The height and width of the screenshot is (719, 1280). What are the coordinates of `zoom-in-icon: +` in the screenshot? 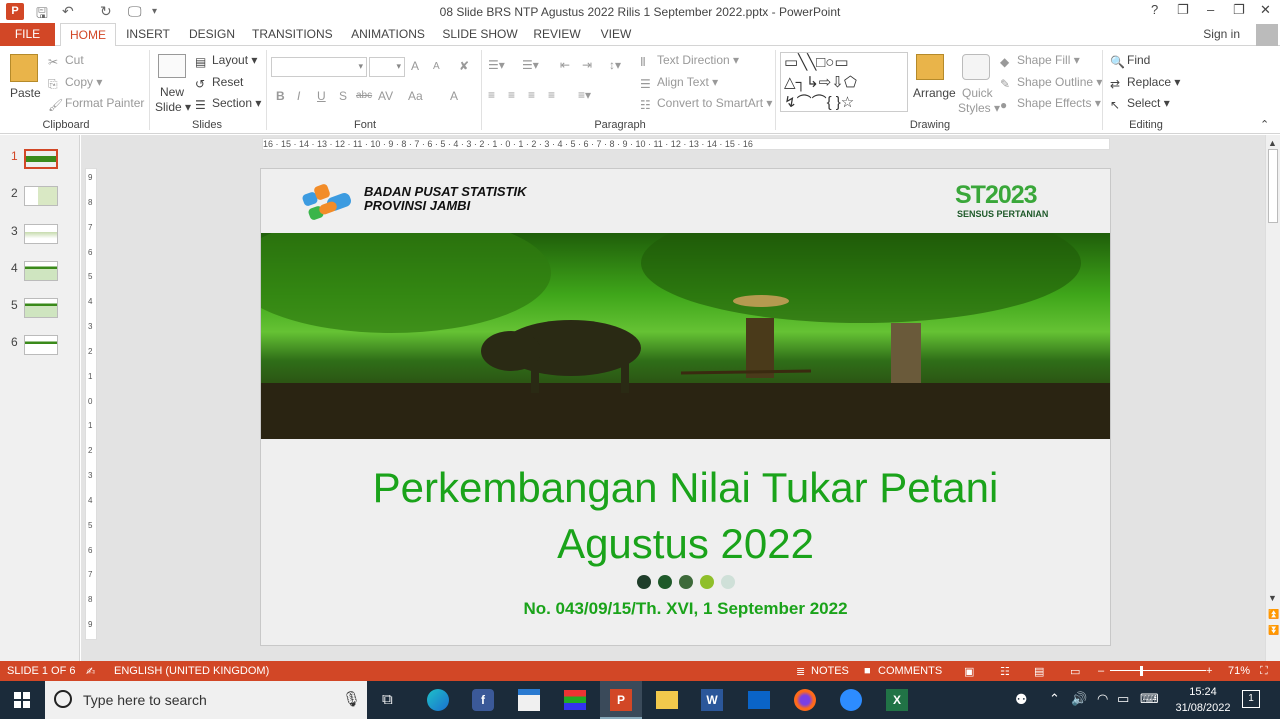 It's located at (1209, 671).